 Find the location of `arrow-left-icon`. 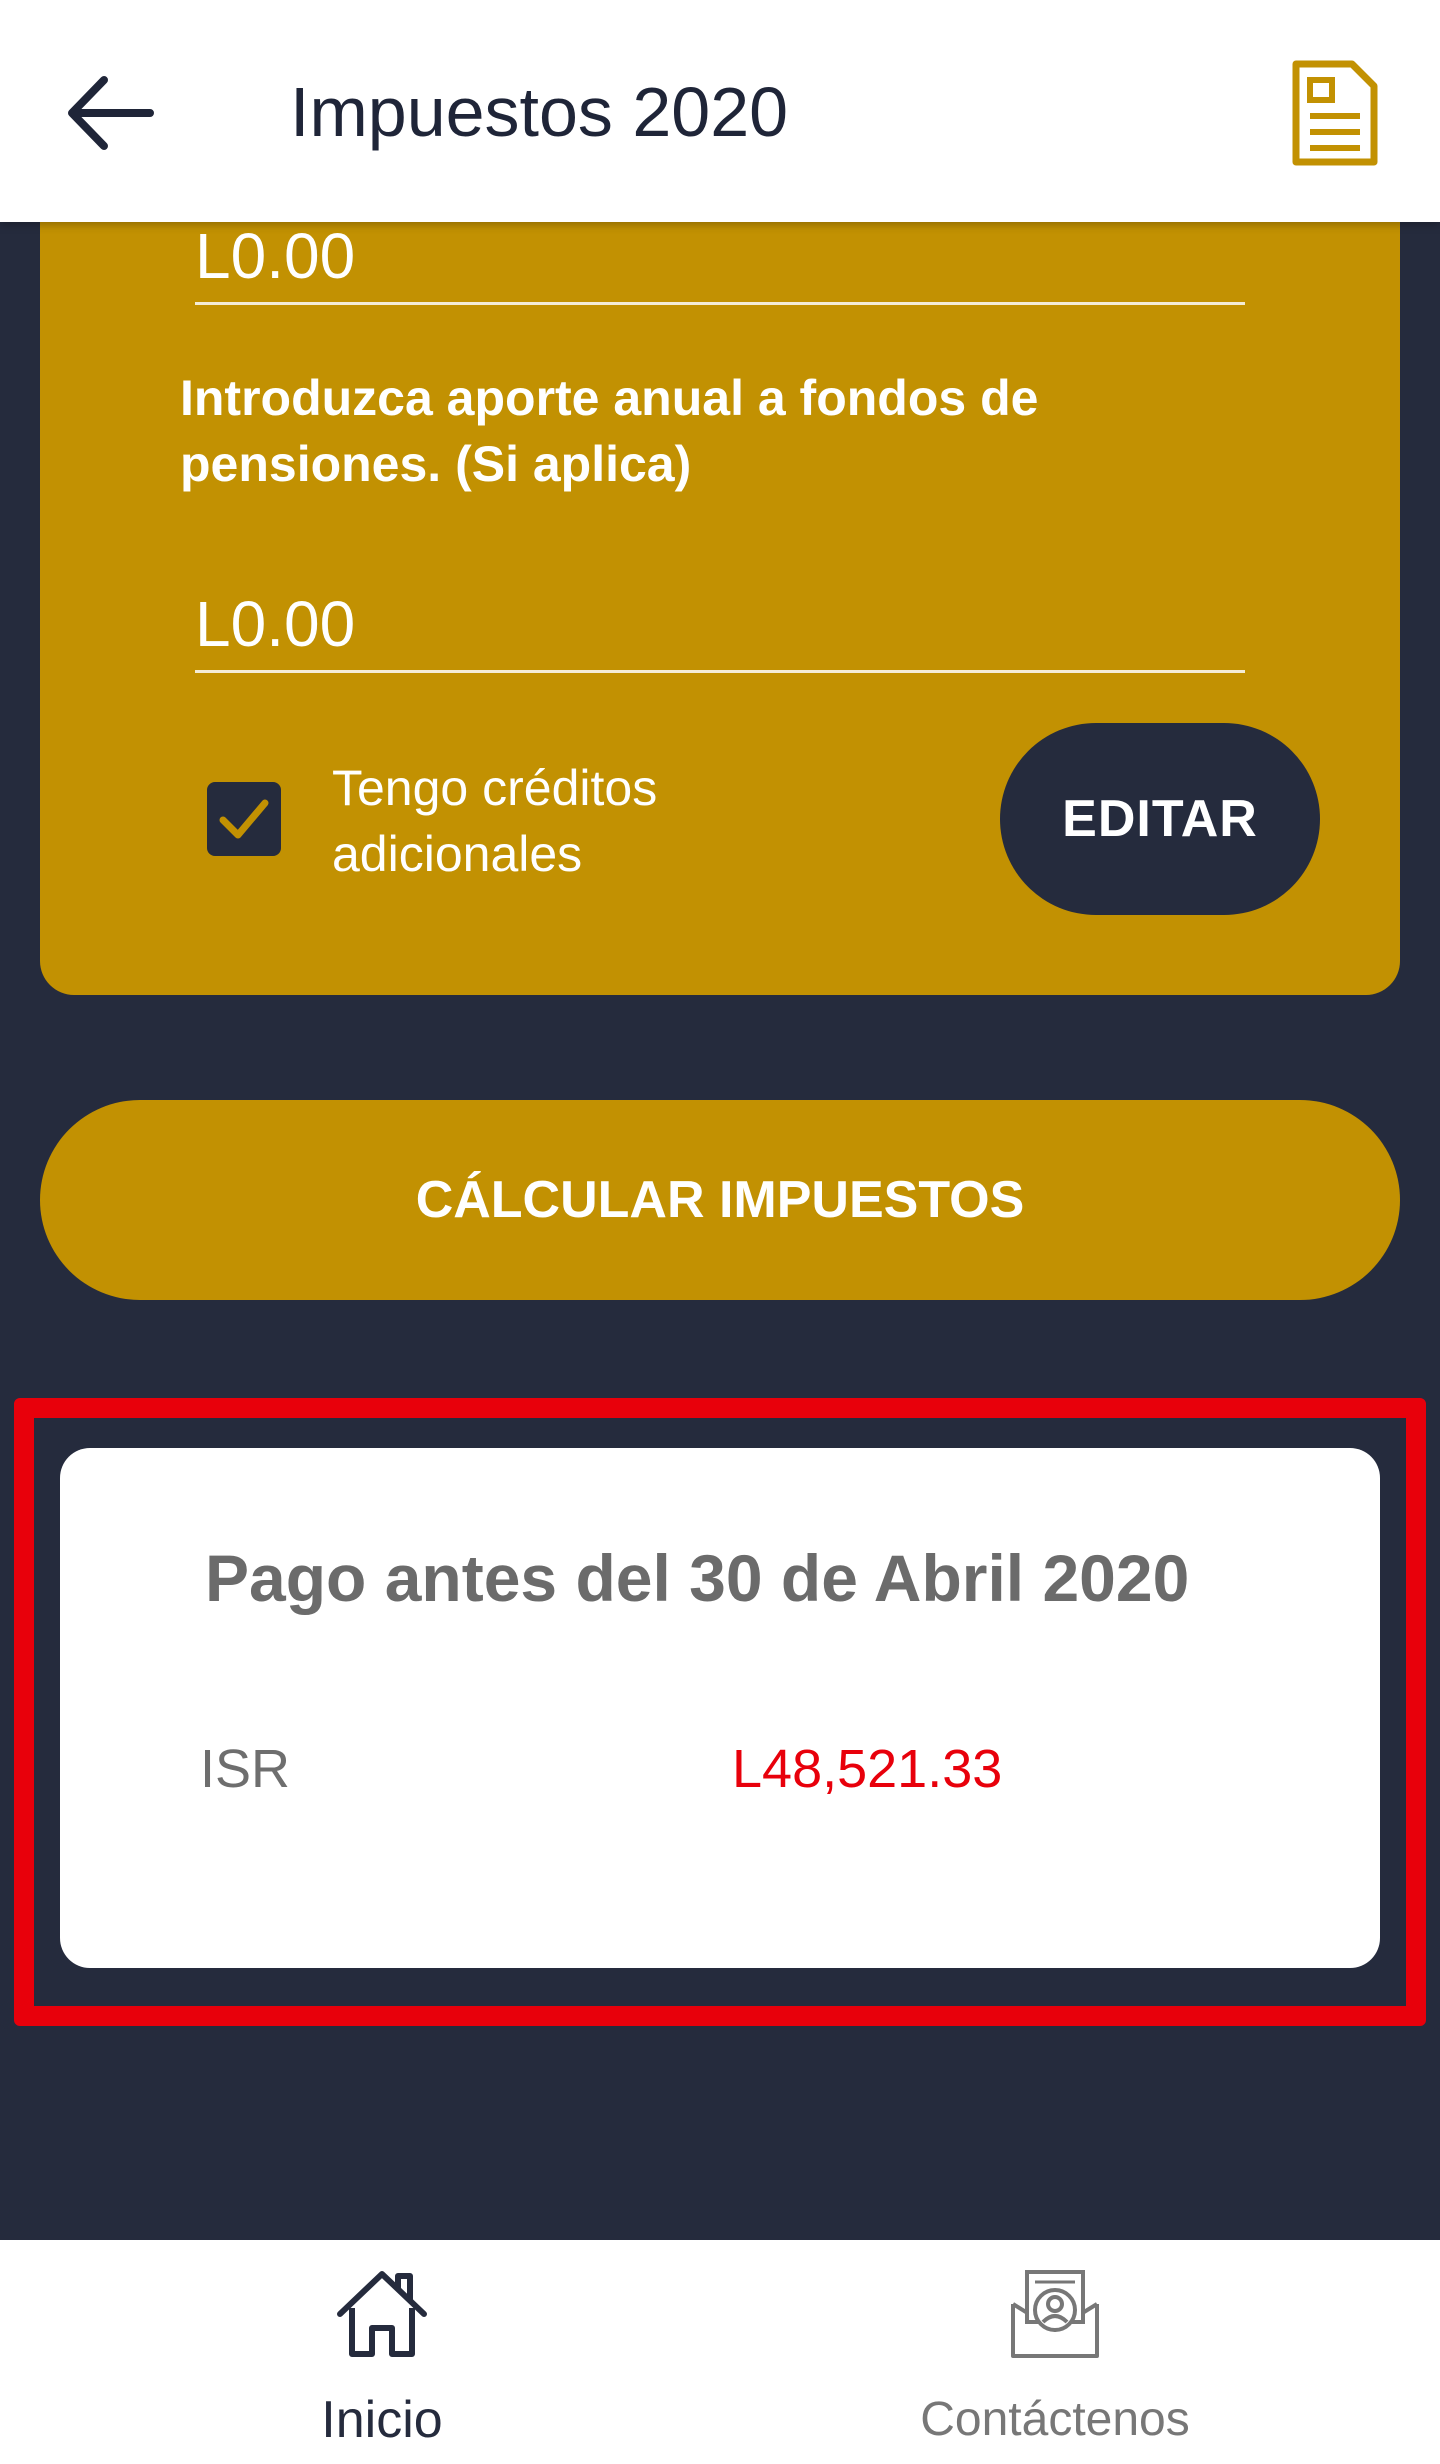

arrow-left-icon is located at coordinates (111, 113).